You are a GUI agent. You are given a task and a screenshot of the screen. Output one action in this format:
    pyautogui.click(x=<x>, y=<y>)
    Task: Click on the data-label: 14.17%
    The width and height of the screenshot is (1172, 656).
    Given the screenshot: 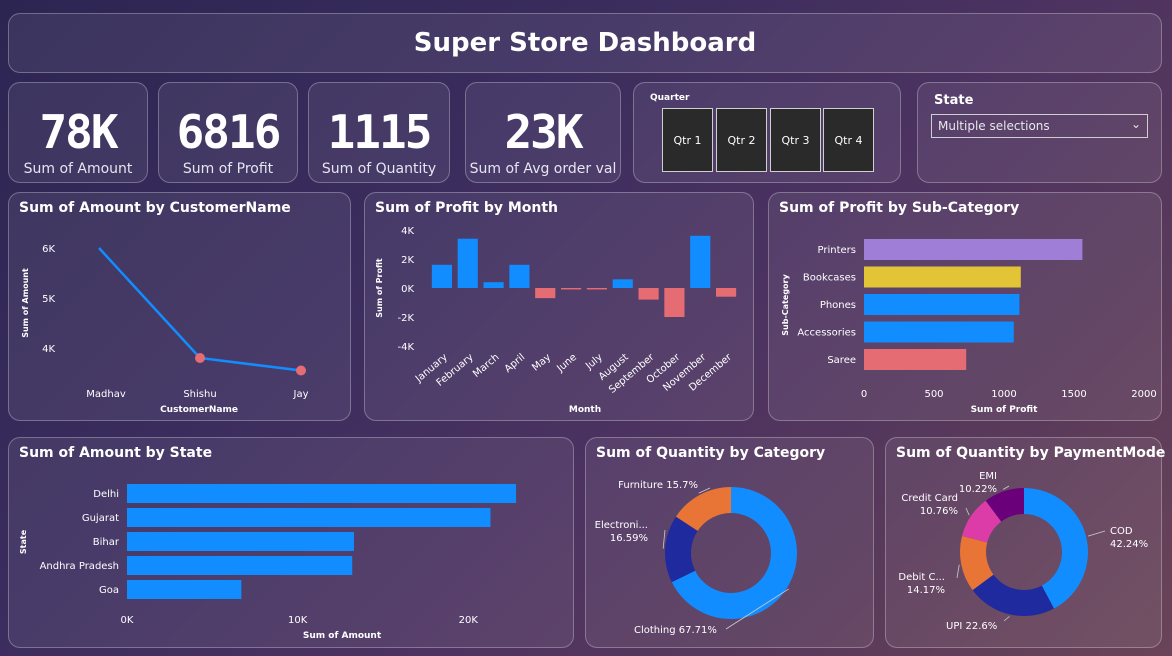 What is the action you would take?
    pyautogui.click(x=926, y=590)
    